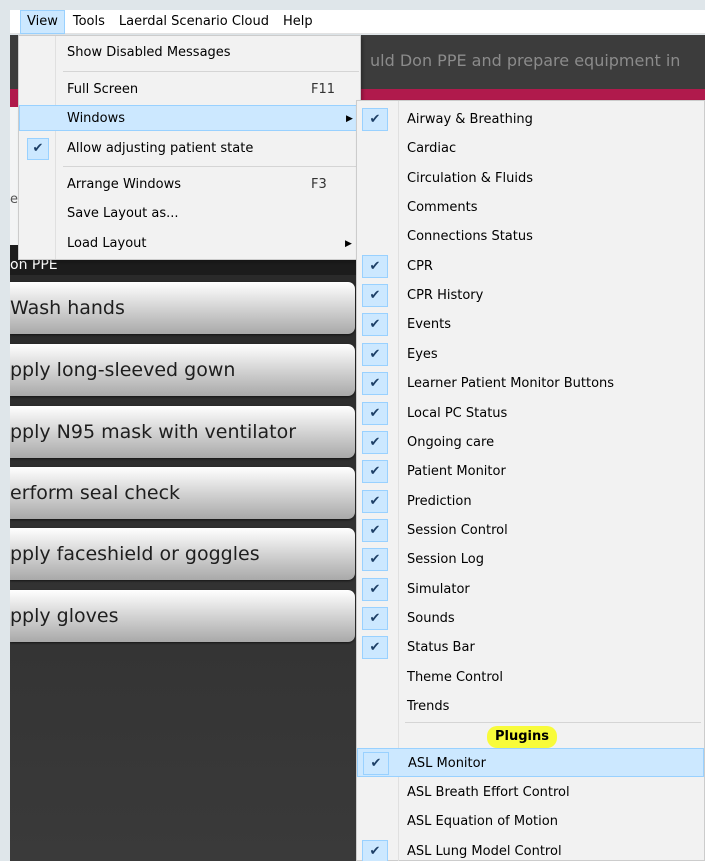 This screenshot has height=861, width=705. I want to click on window-item-session-log: ✔ Session Log, so click(530, 559).